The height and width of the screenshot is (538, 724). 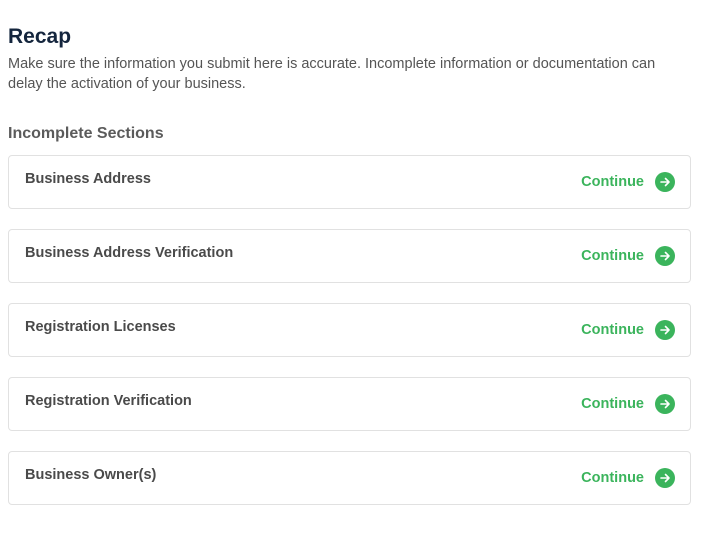 I want to click on section-label: Business Address Verification, so click(x=129, y=253).